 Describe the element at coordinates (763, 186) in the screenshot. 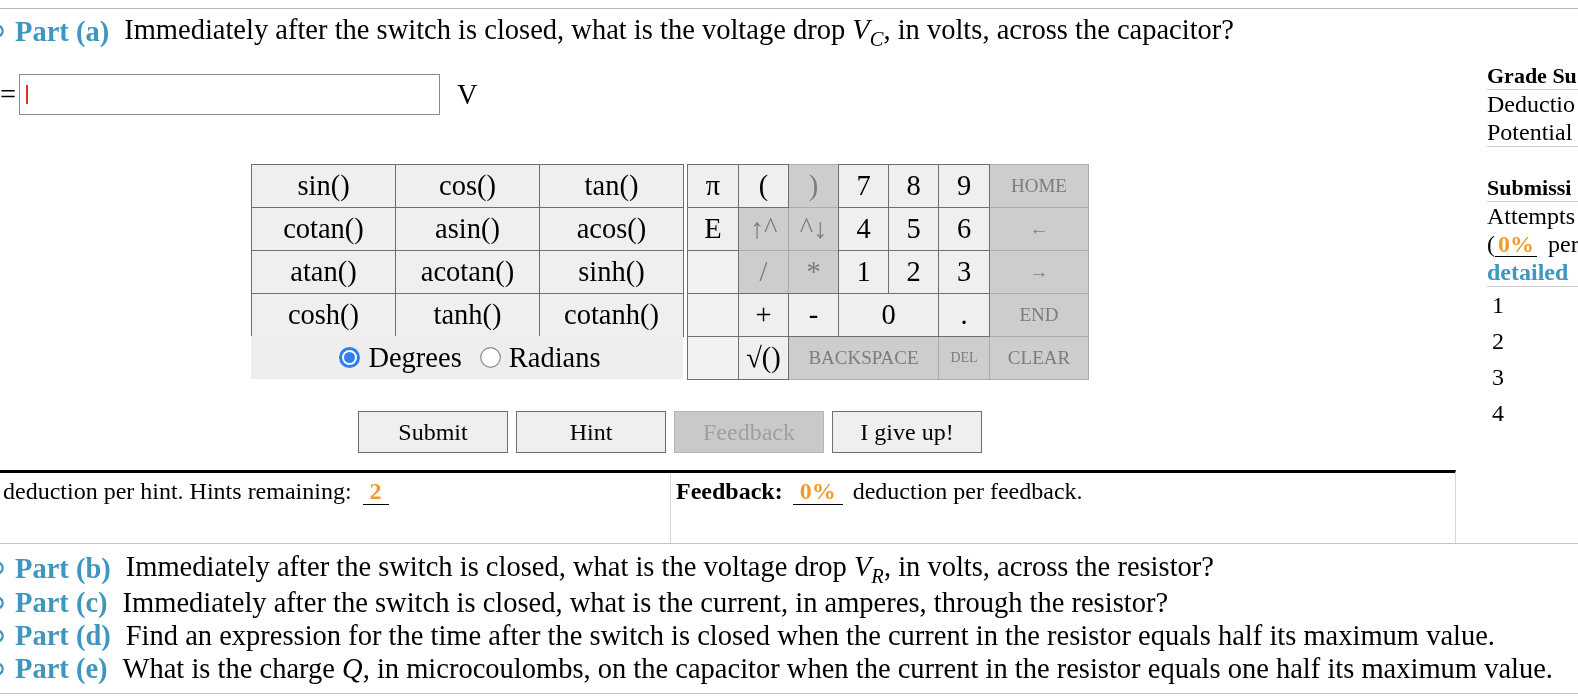

I see `keypad-key: (` at that location.